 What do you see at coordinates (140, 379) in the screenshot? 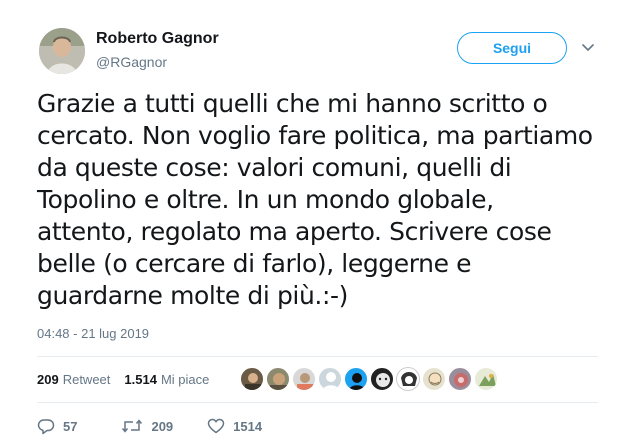
I see `likes-count: 1.514` at bounding box center [140, 379].